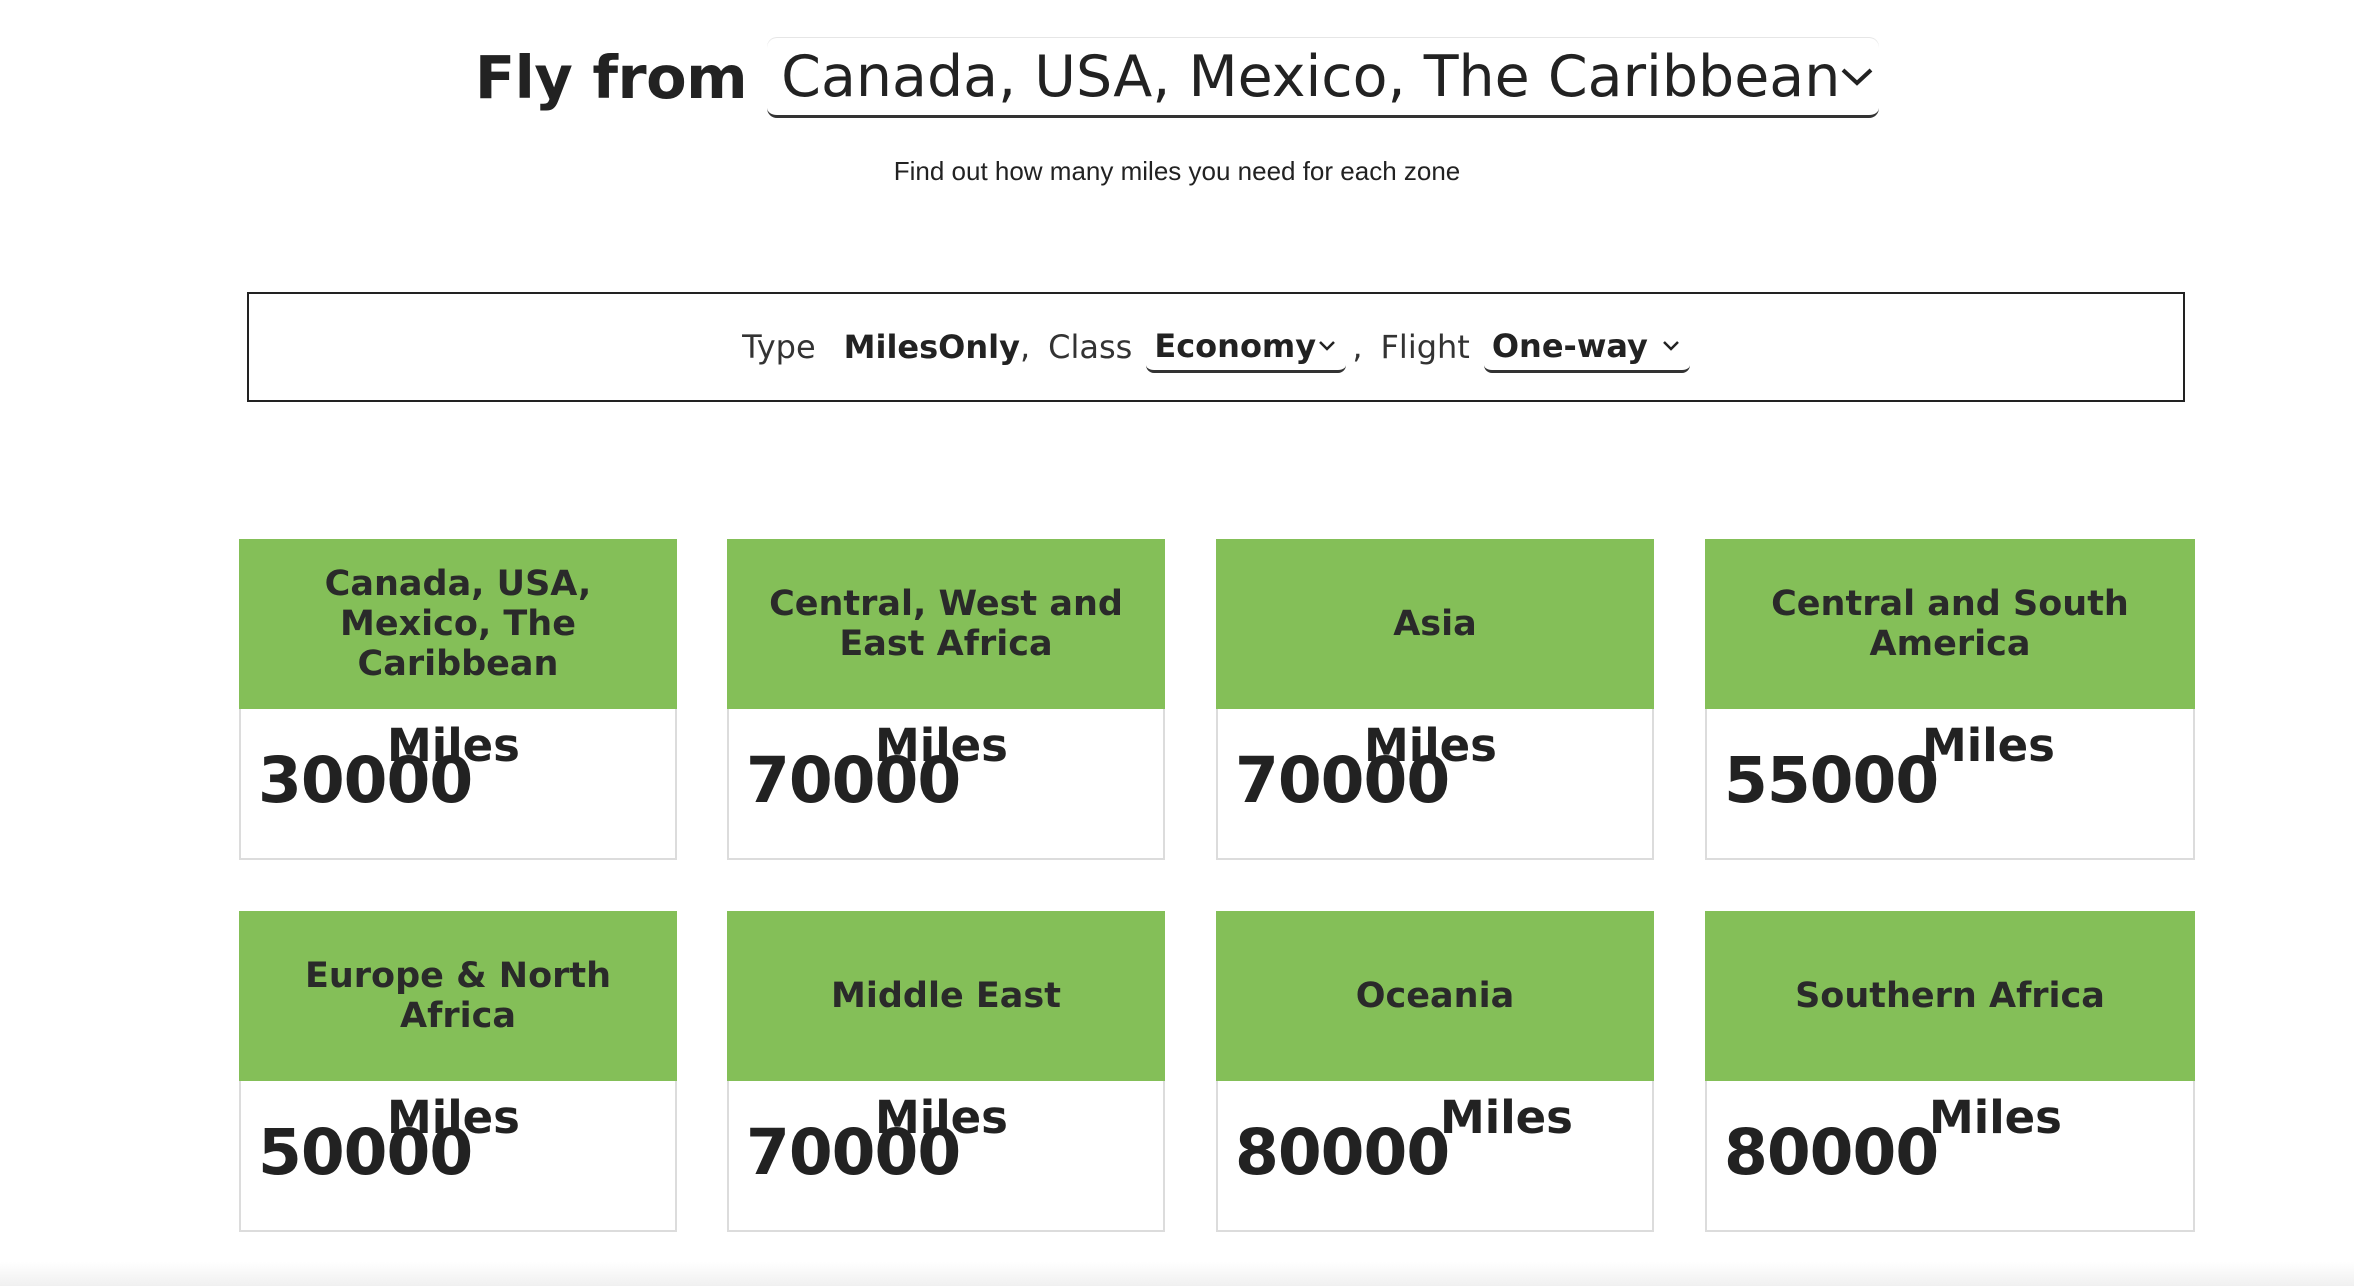 The height and width of the screenshot is (1286, 2354). What do you see at coordinates (611, 77) in the screenshot?
I see `fly-from-label: Fly from` at bounding box center [611, 77].